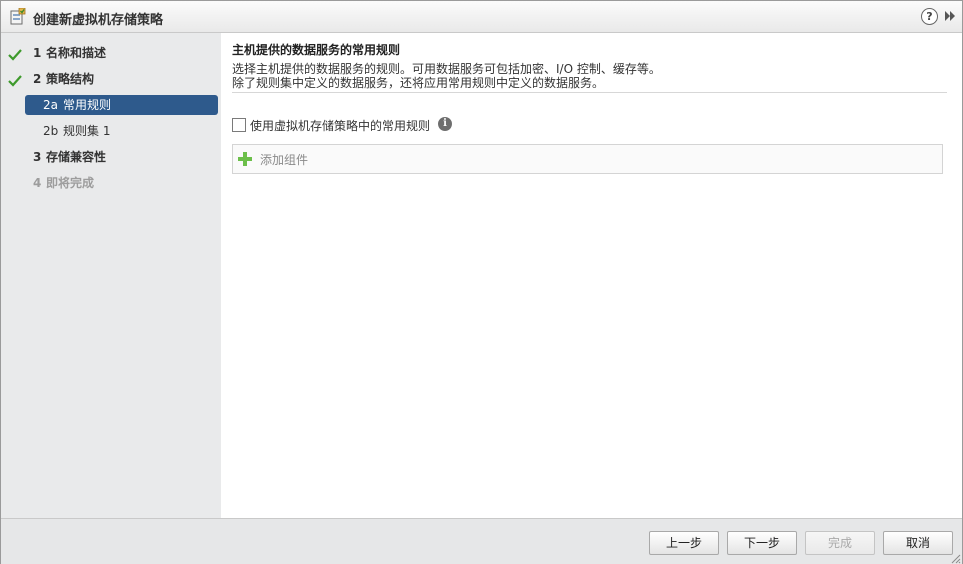 Image resolution: width=963 pixels, height=564 pixels. Describe the element at coordinates (37, 157) in the screenshot. I see `nav-step-number: 3` at that location.